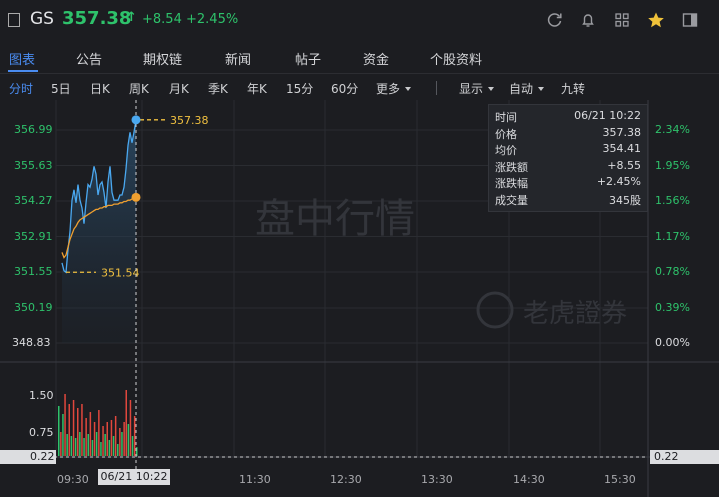  What do you see at coordinates (620, 479) in the screenshot?
I see `x-tick-label: 15:30` at bounding box center [620, 479].